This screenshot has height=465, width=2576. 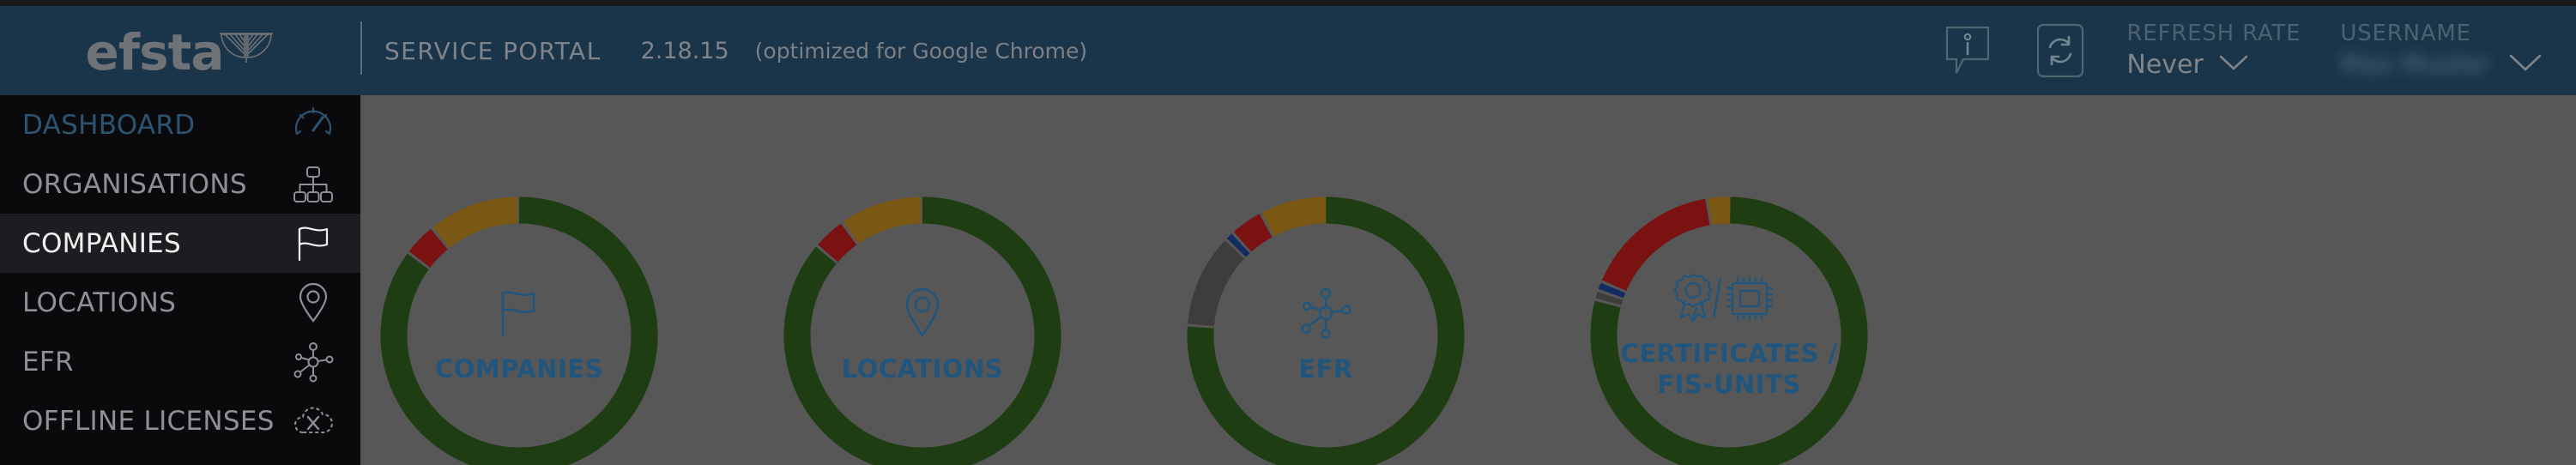 I want to click on sidebar-item-label: OFFLINE LICENSES, so click(x=148, y=421).